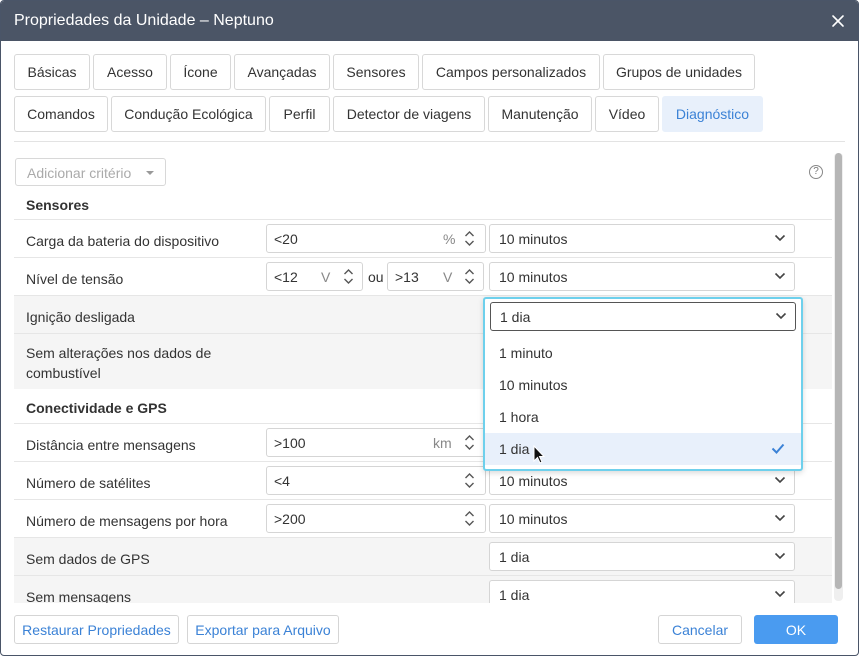  I want to click on mouse-pointer-icon, so click(539, 454).